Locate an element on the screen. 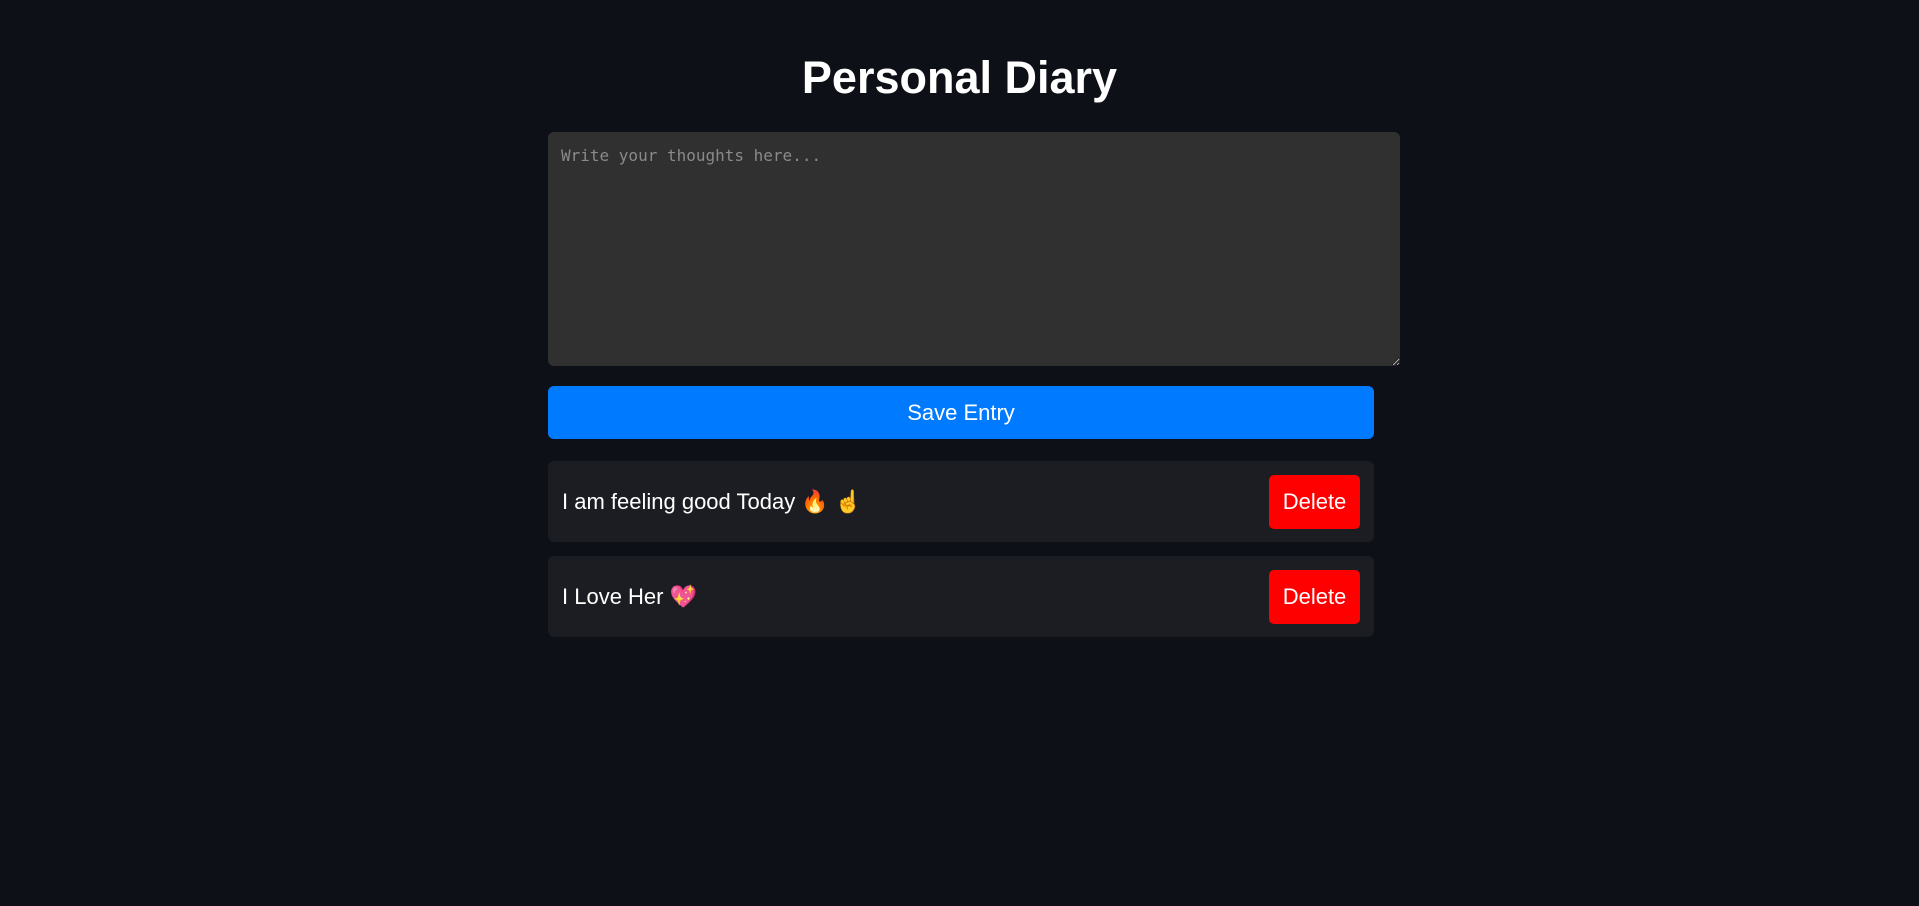 This screenshot has width=1919, height=906. diary-entry: I am feeling good Today 🔥 ☝️ Delete is located at coordinates (961, 501).